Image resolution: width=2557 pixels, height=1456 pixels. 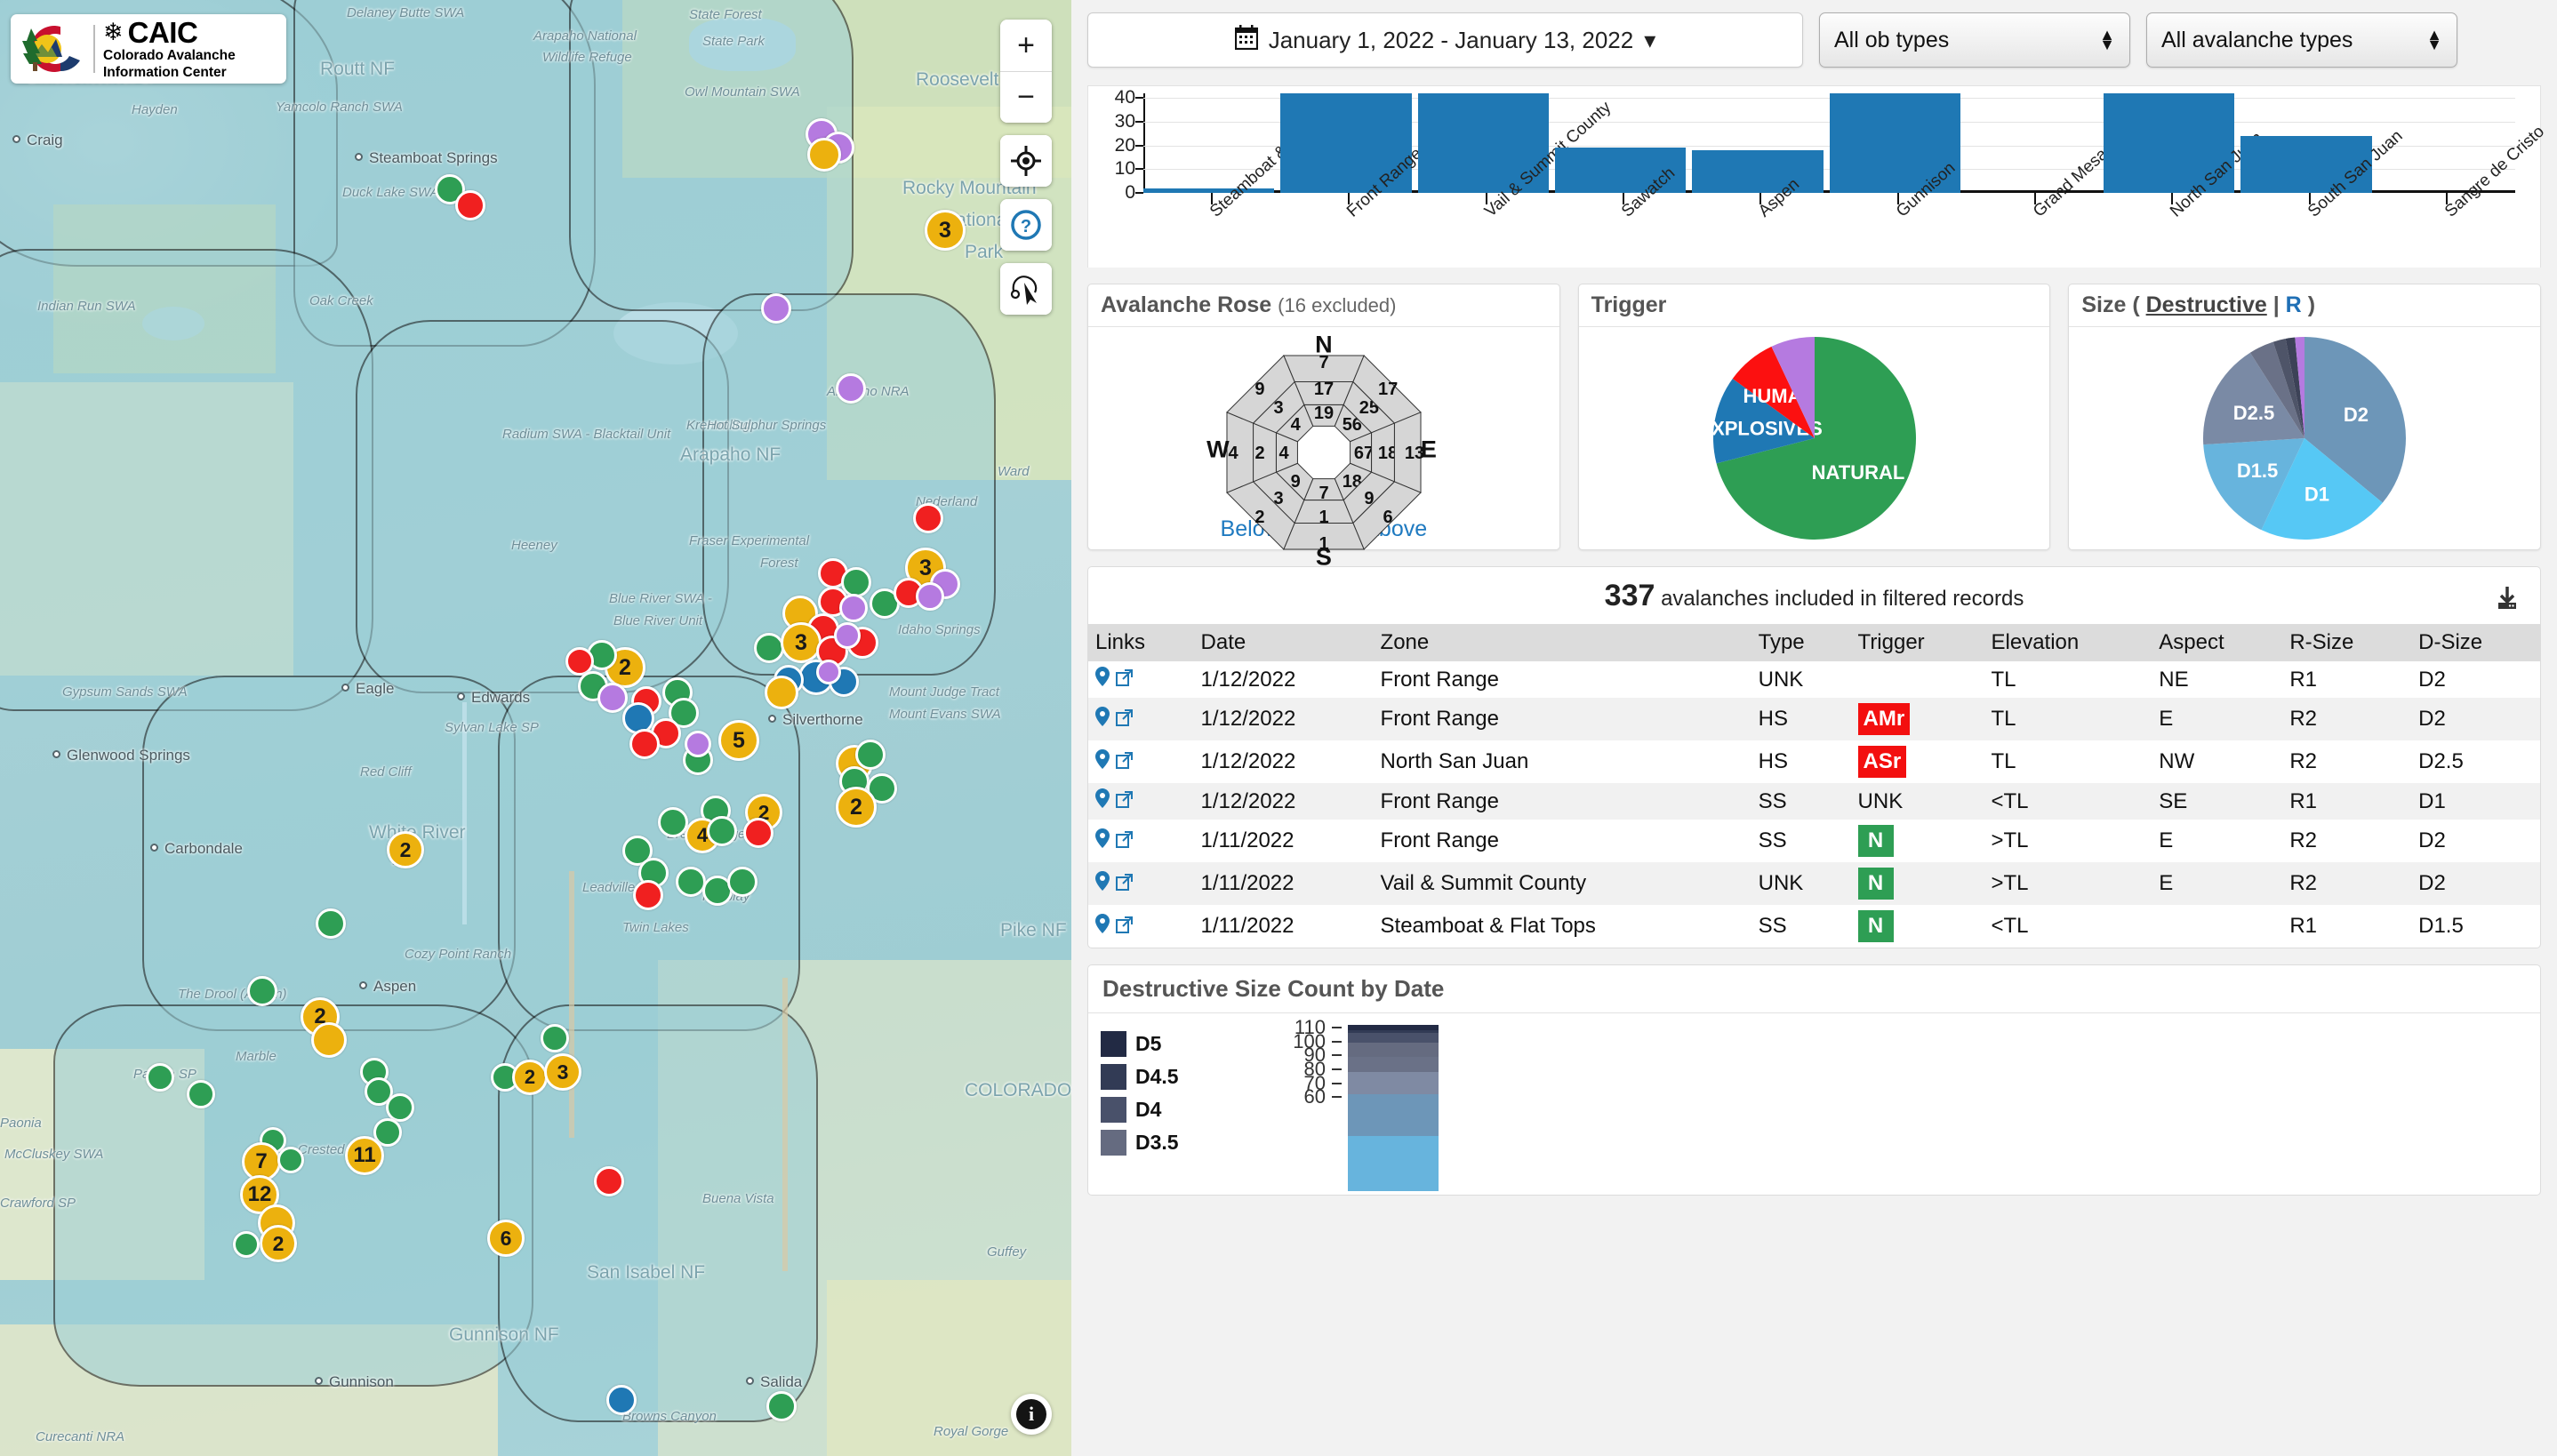 What do you see at coordinates (2217, 642) in the screenshot?
I see `table-column-header: Aspect` at bounding box center [2217, 642].